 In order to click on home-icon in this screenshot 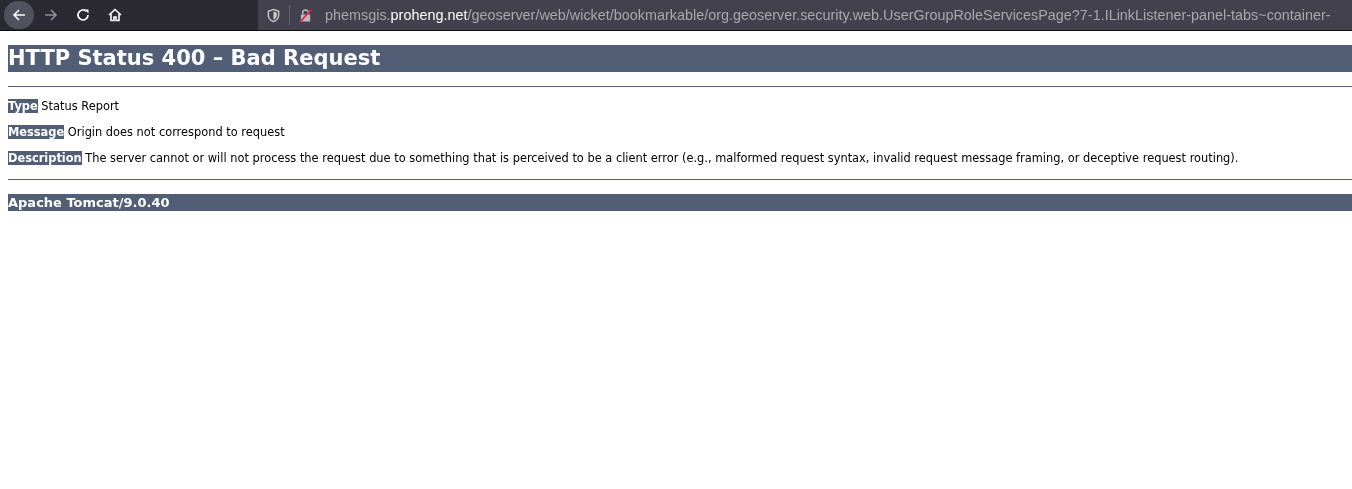, I will do `click(115, 15)`.